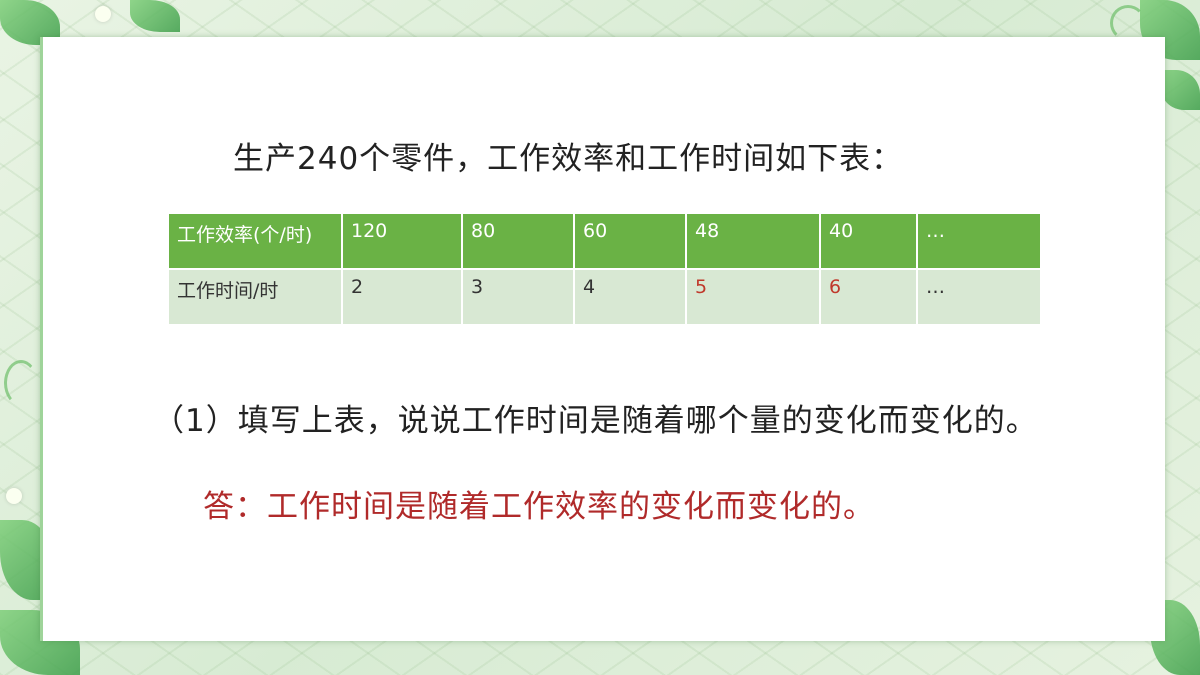 Image resolution: width=1200 pixels, height=675 pixels. I want to click on row-header-efficiency: 工作效率(个/时), so click(255, 241).